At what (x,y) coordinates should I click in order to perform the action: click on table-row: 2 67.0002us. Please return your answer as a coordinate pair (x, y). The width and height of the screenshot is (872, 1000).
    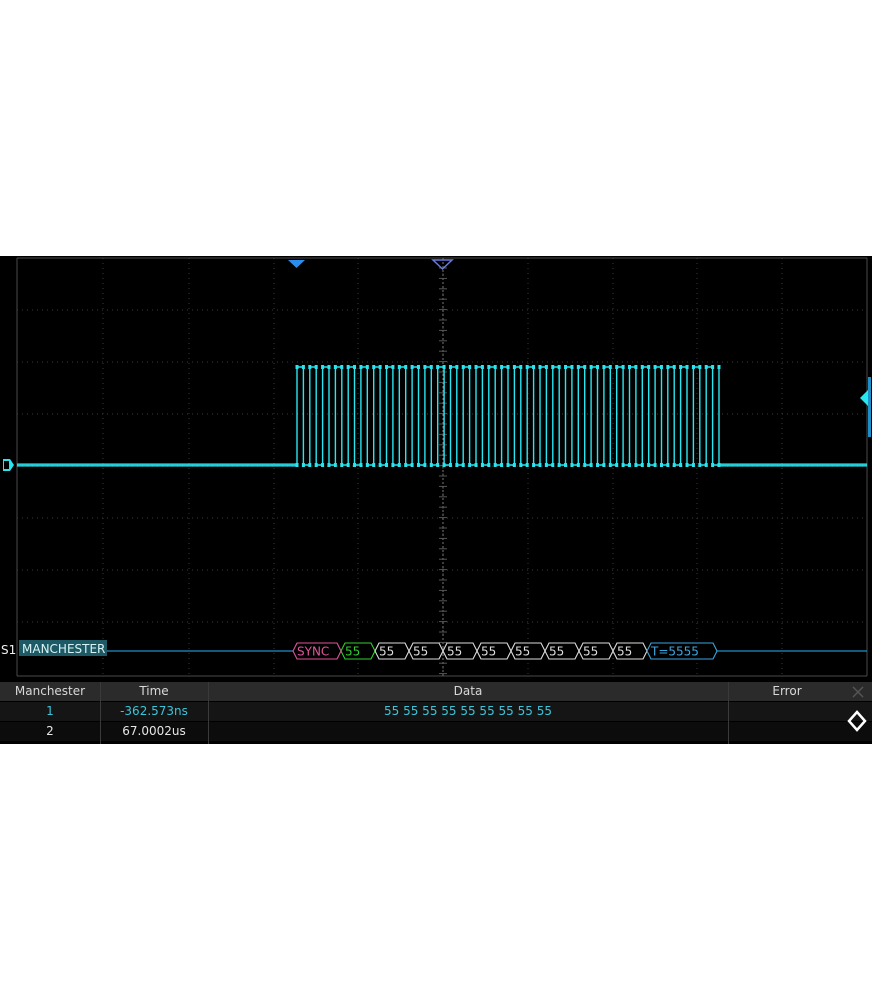
    Looking at the image, I should click on (436, 731).